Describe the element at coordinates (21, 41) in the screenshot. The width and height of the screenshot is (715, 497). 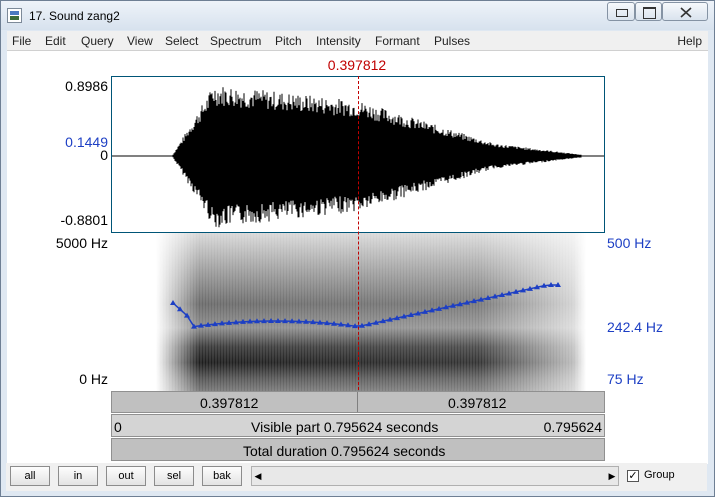
I see `menu-file: File` at that location.